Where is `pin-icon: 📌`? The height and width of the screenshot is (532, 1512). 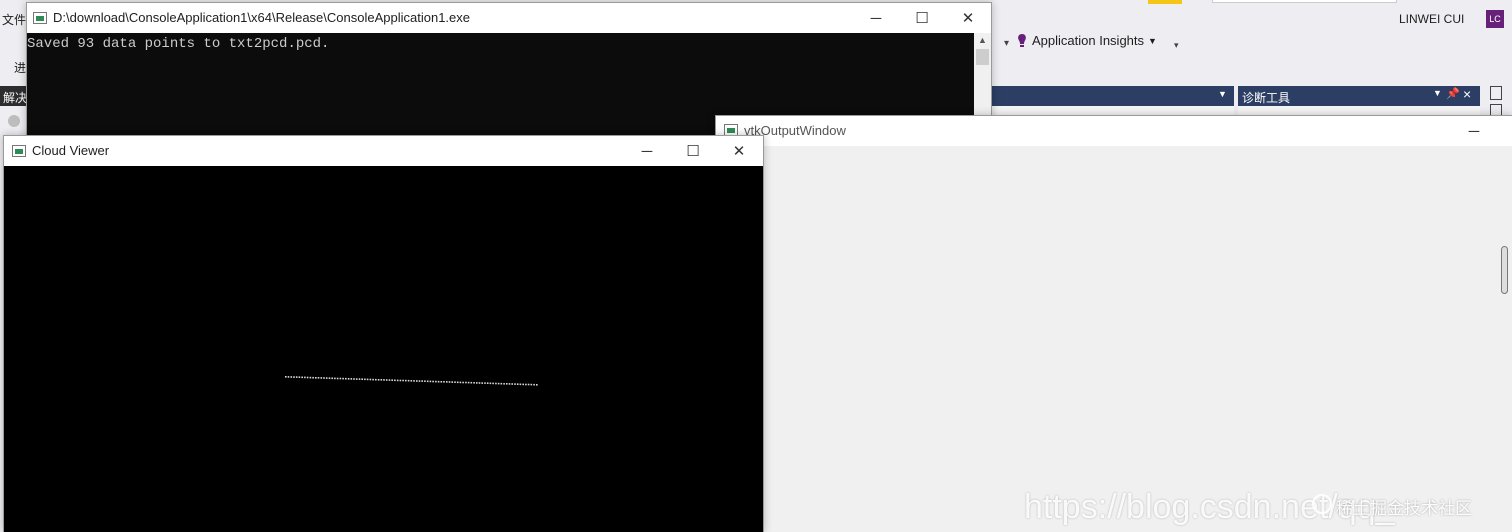 pin-icon: 📌 is located at coordinates (1453, 93).